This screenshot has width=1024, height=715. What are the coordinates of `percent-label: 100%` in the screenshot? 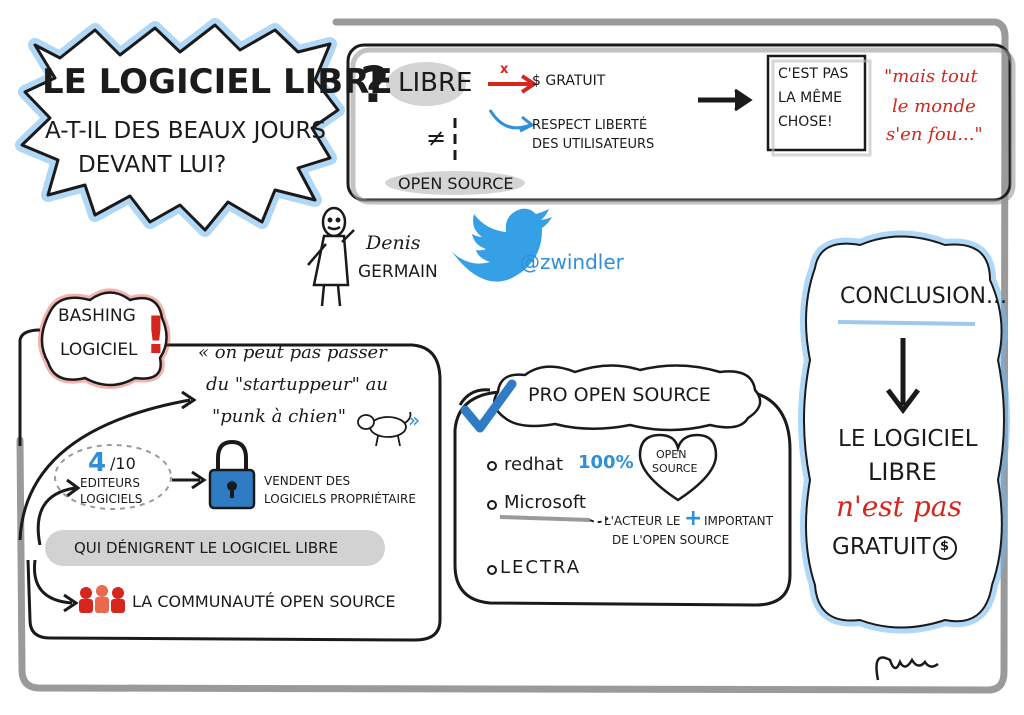 It's located at (606, 462).